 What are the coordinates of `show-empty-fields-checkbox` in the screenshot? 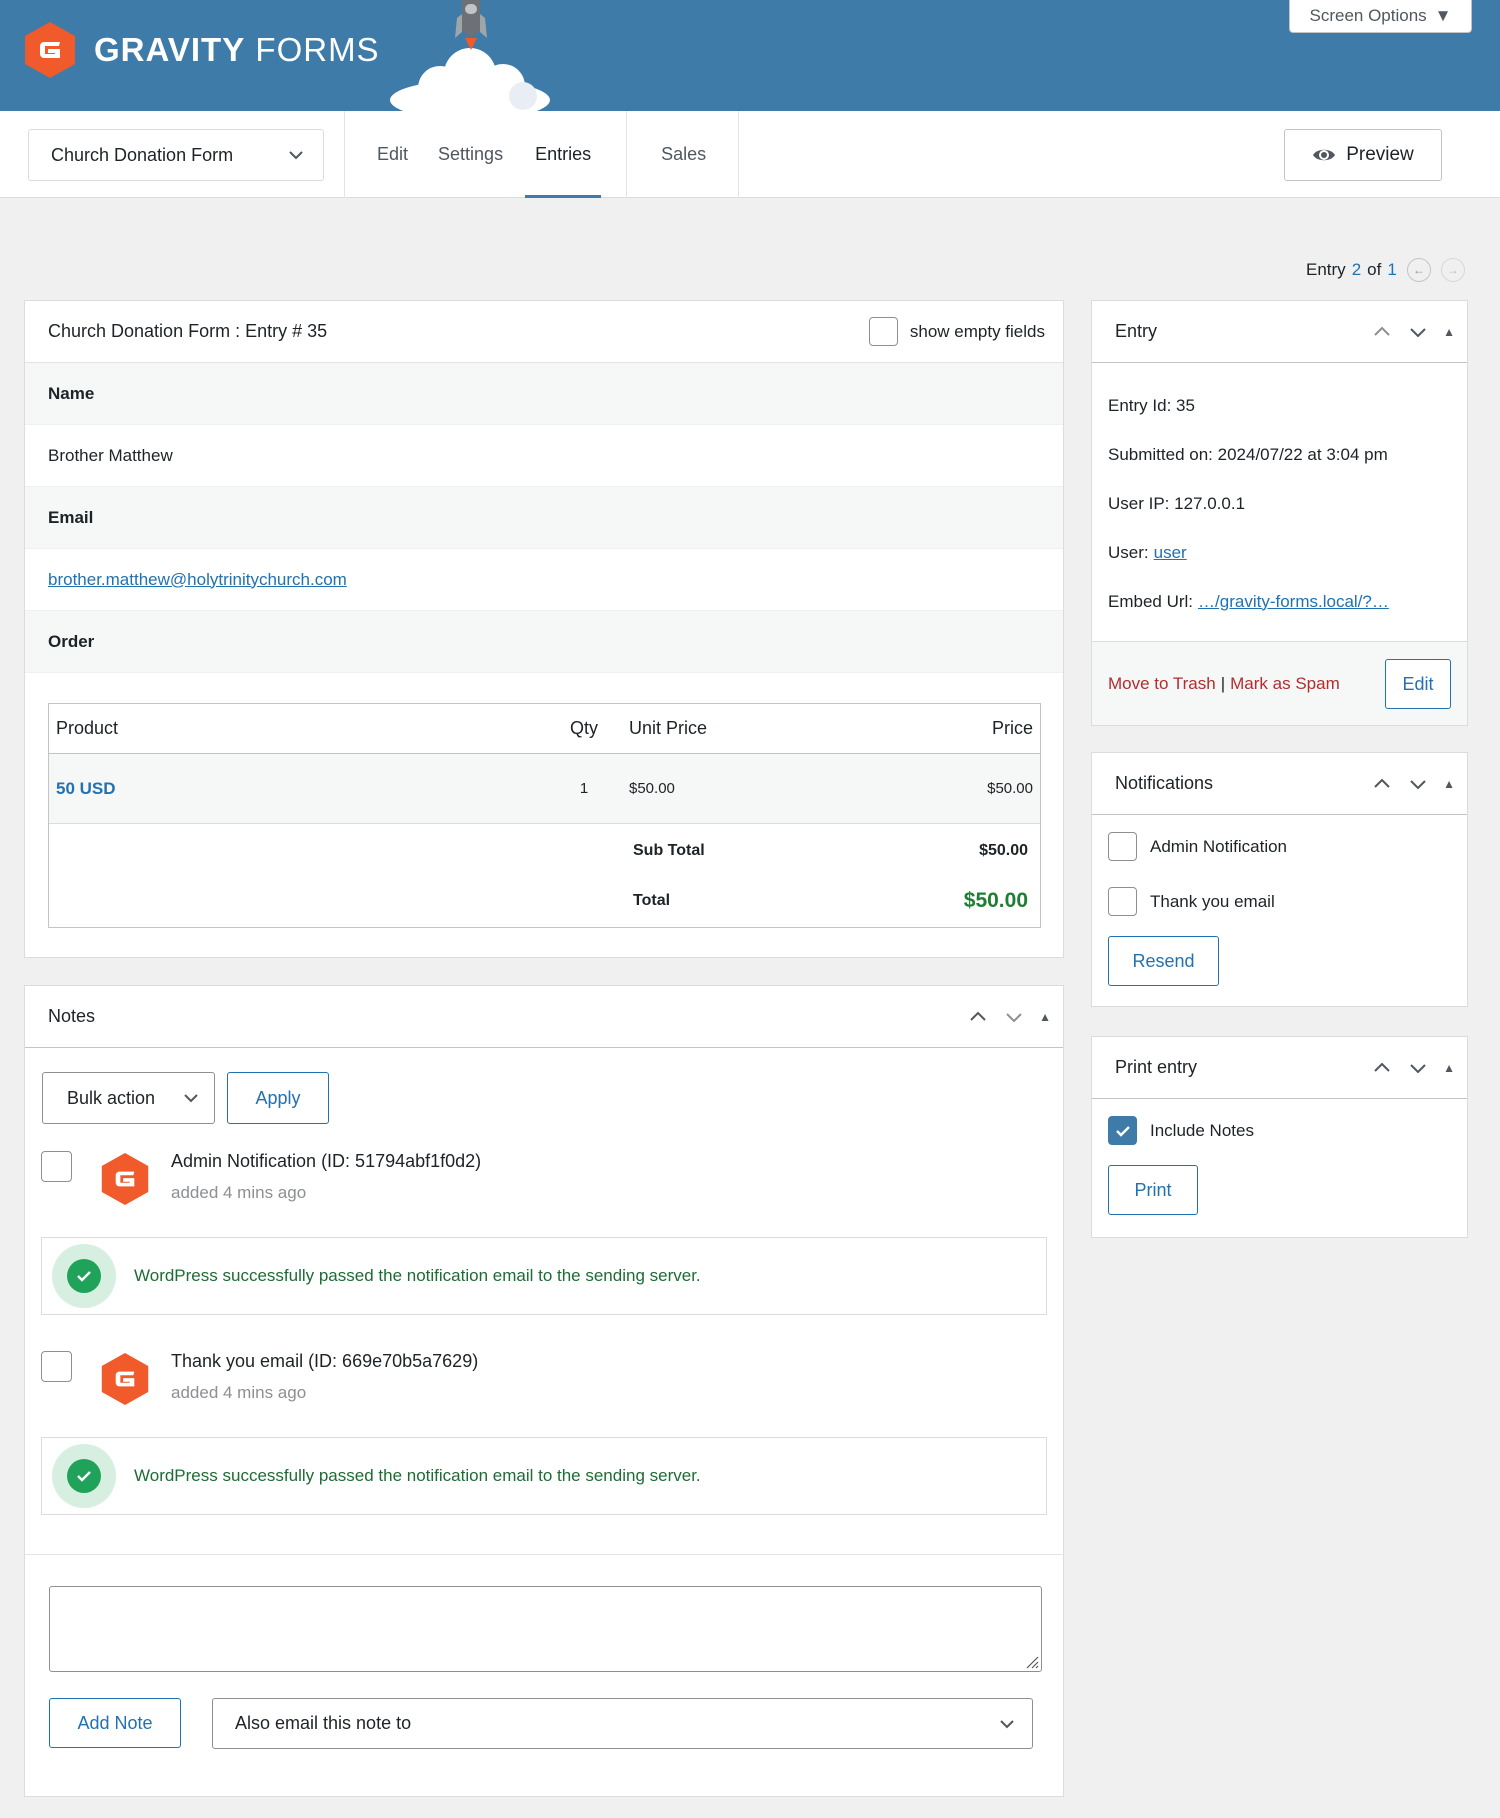 It's located at (883, 331).